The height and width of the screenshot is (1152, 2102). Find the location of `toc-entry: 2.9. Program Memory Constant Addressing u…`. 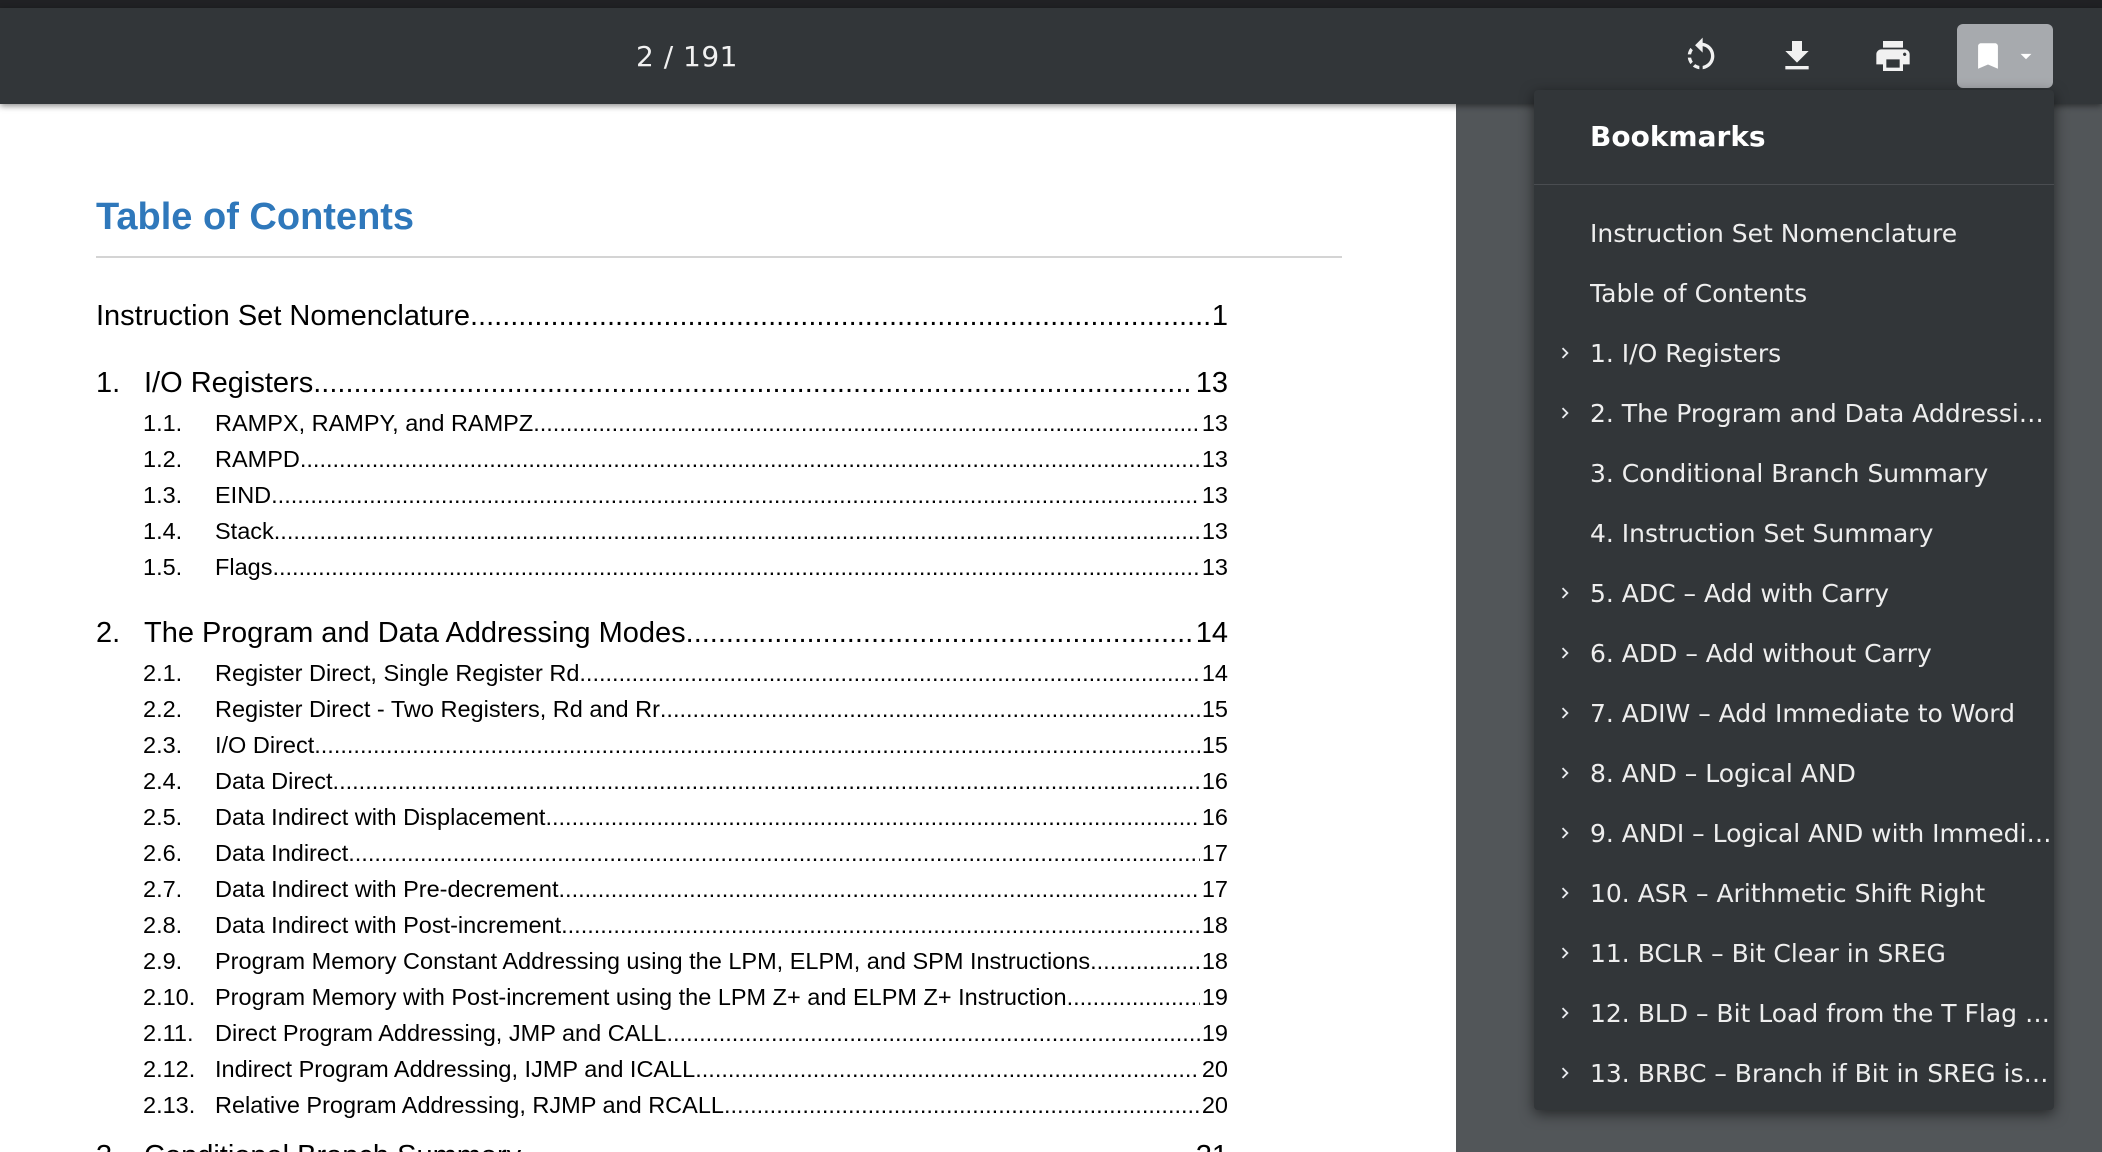

toc-entry: 2.9. Program Memory Constant Addressing u… is located at coordinates (685, 961).